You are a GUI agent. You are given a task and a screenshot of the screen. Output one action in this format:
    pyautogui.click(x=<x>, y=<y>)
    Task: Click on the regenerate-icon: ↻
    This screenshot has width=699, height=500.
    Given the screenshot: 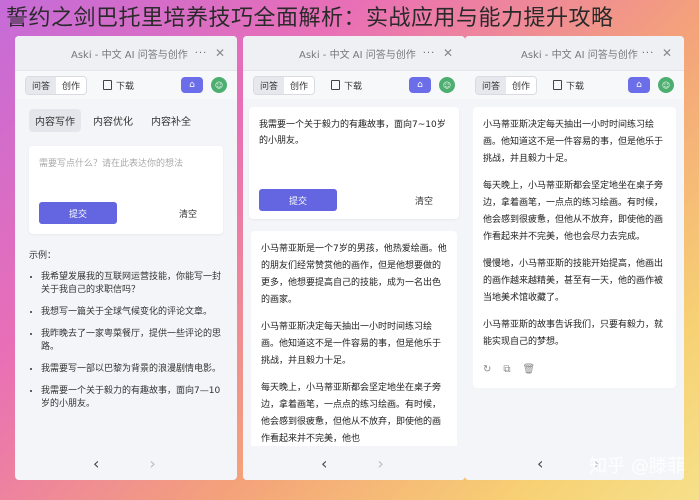 What is the action you would take?
    pyautogui.click(x=487, y=369)
    